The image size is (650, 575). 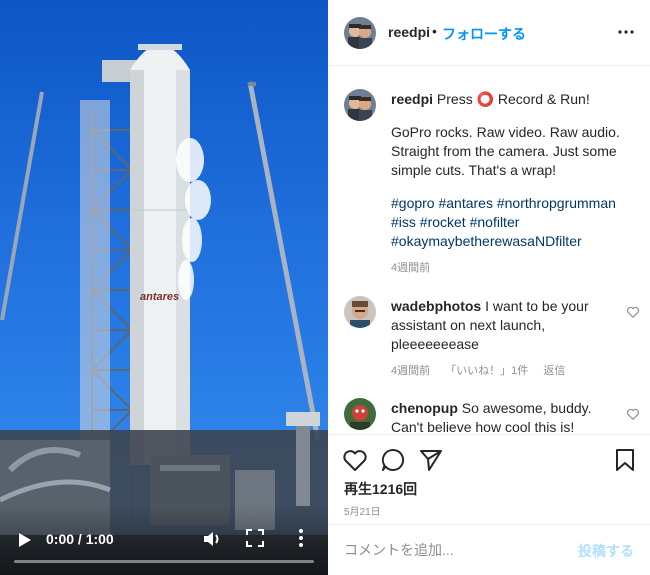 What do you see at coordinates (362, 510) in the screenshot?
I see `post-date: 5月21日` at bounding box center [362, 510].